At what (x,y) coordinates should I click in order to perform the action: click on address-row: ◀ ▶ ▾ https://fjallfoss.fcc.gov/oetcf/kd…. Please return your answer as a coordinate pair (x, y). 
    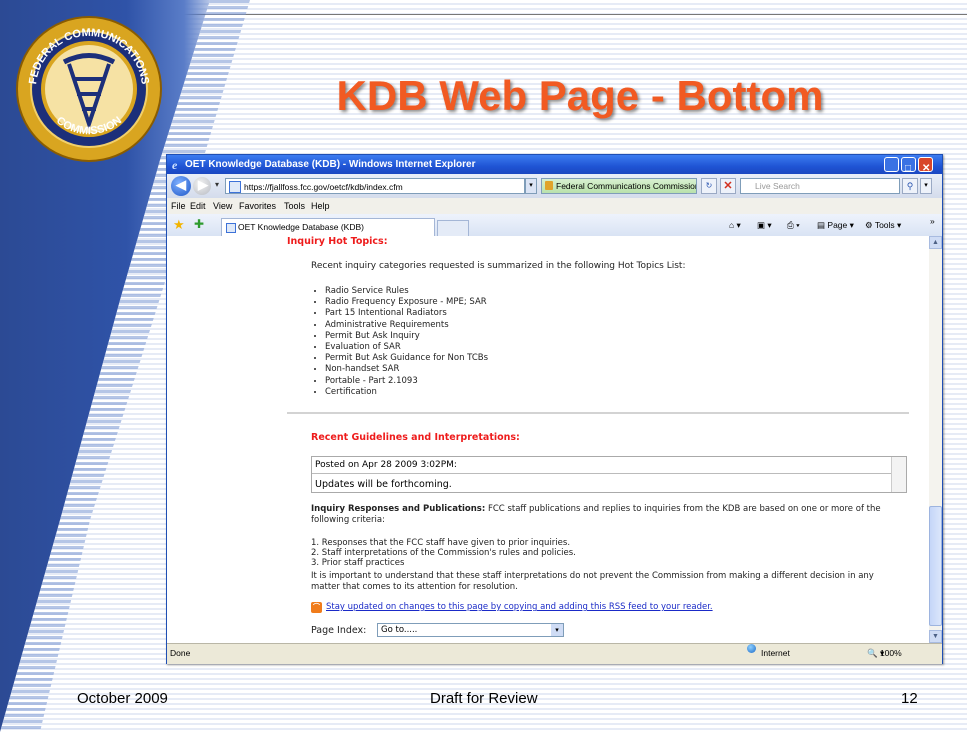
    Looking at the image, I should click on (554, 186).